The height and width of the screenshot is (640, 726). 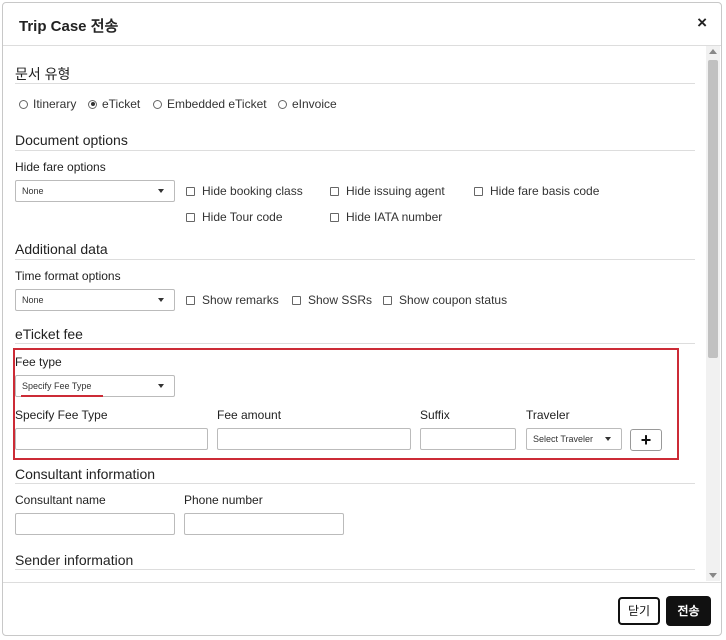 What do you see at coordinates (60, 500) in the screenshot?
I see `consultant-name-label: Consultant name` at bounding box center [60, 500].